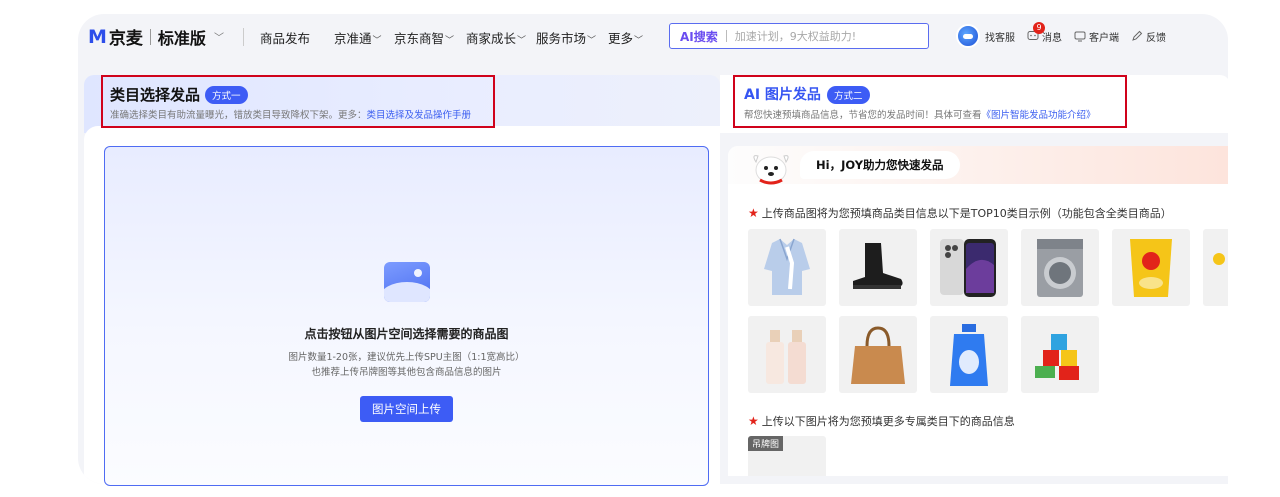 Image resolution: width=1280 pixels, height=497 pixels. I want to click on example-shirt, so click(787, 267).